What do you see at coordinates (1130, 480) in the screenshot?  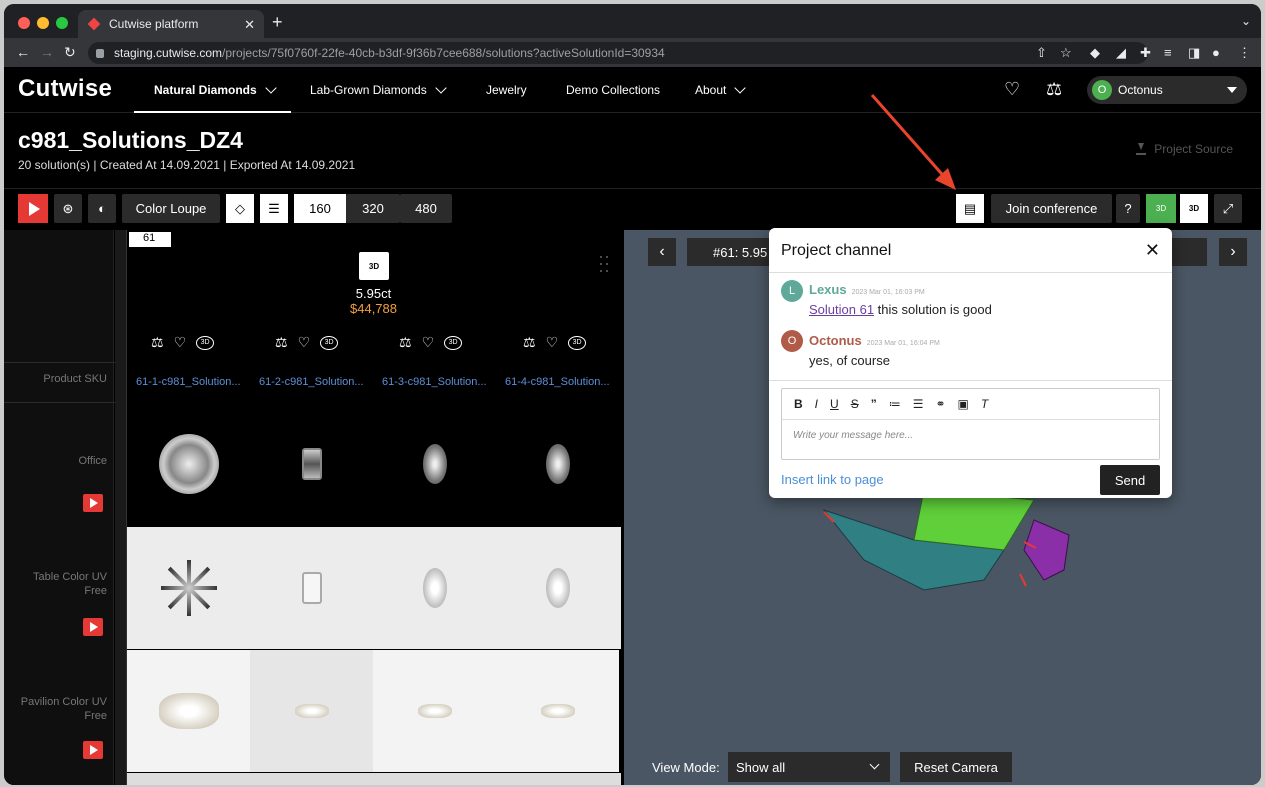 I see `send-button: Send` at bounding box center [1130, 480].